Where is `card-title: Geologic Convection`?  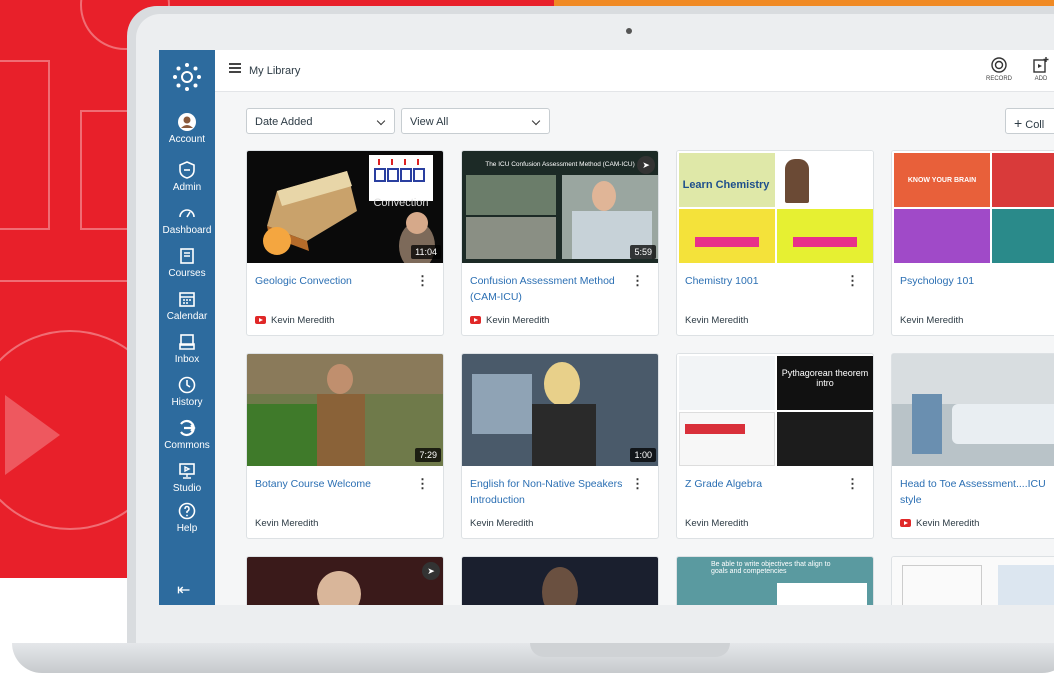 card-title: Geologic Convection is located at coordinates (335, 281).